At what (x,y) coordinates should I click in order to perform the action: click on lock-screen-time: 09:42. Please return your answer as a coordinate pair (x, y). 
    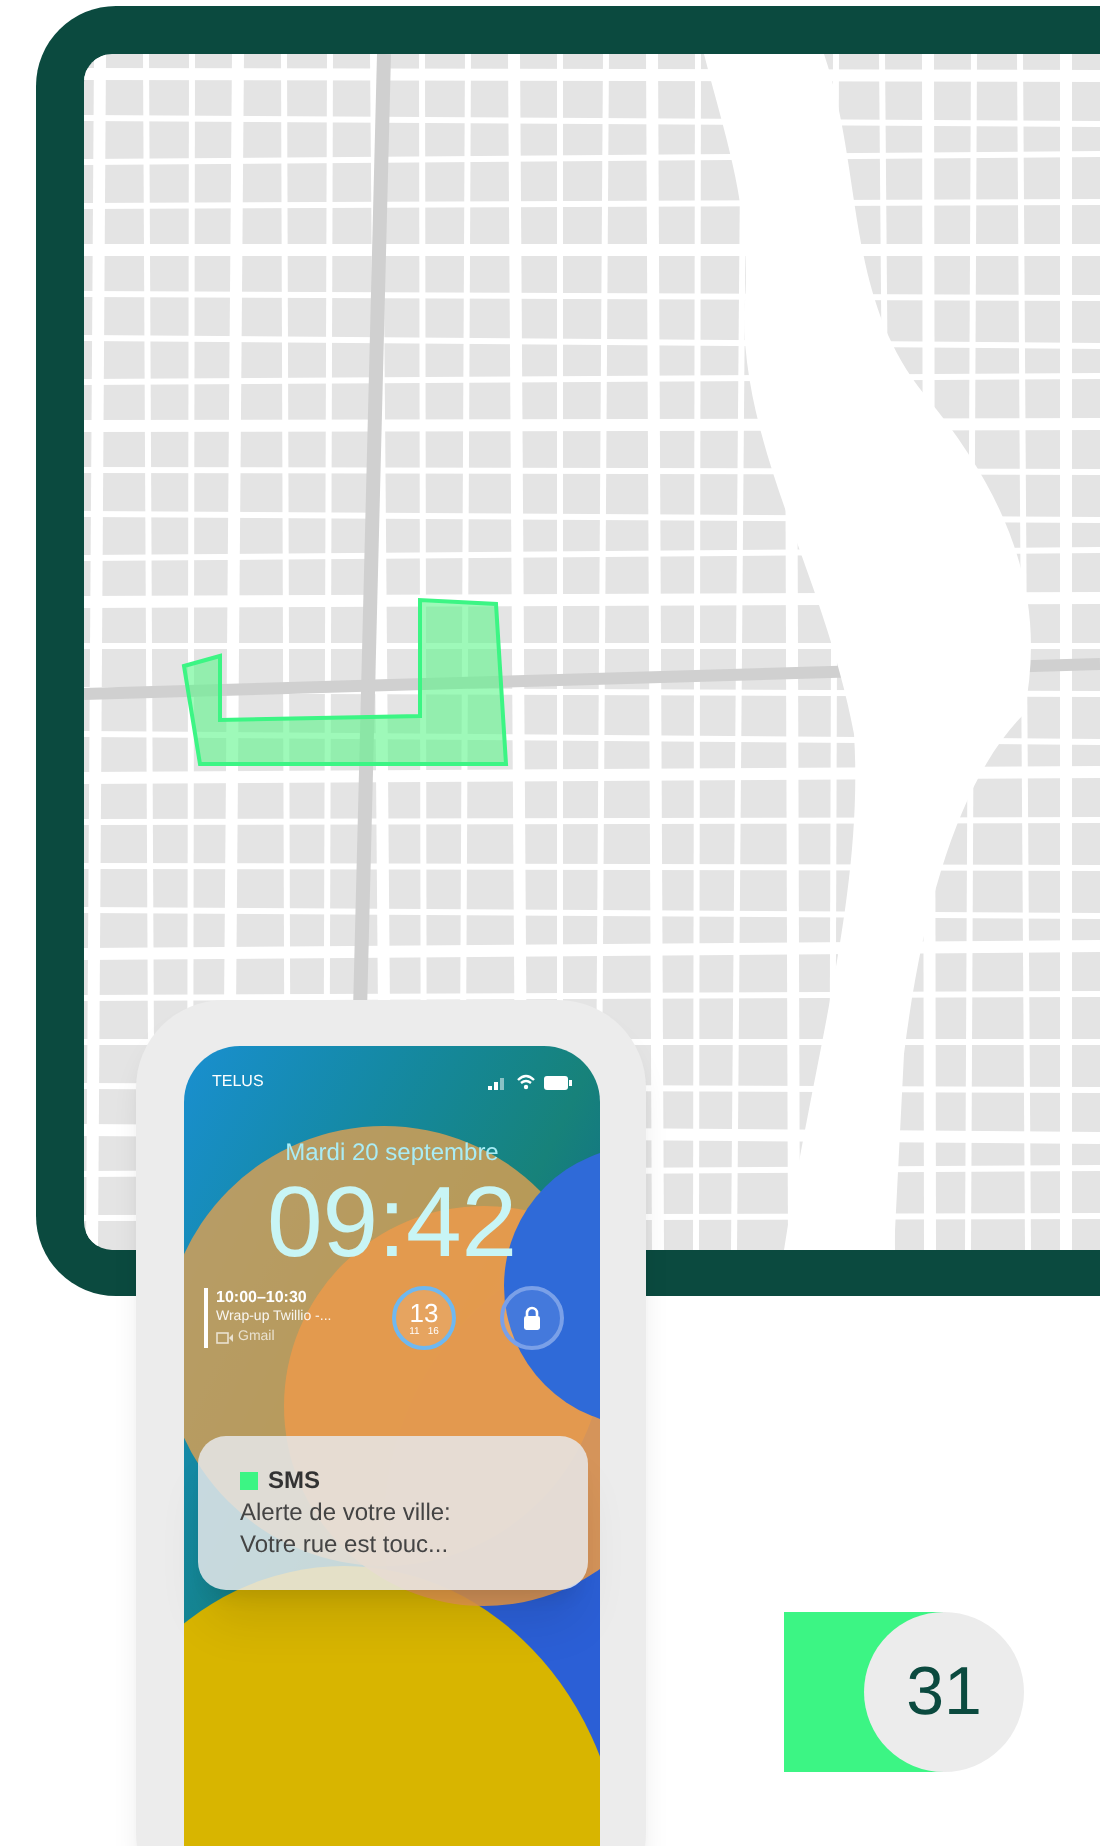
    Looking at the image, I should click on (392, 1222).